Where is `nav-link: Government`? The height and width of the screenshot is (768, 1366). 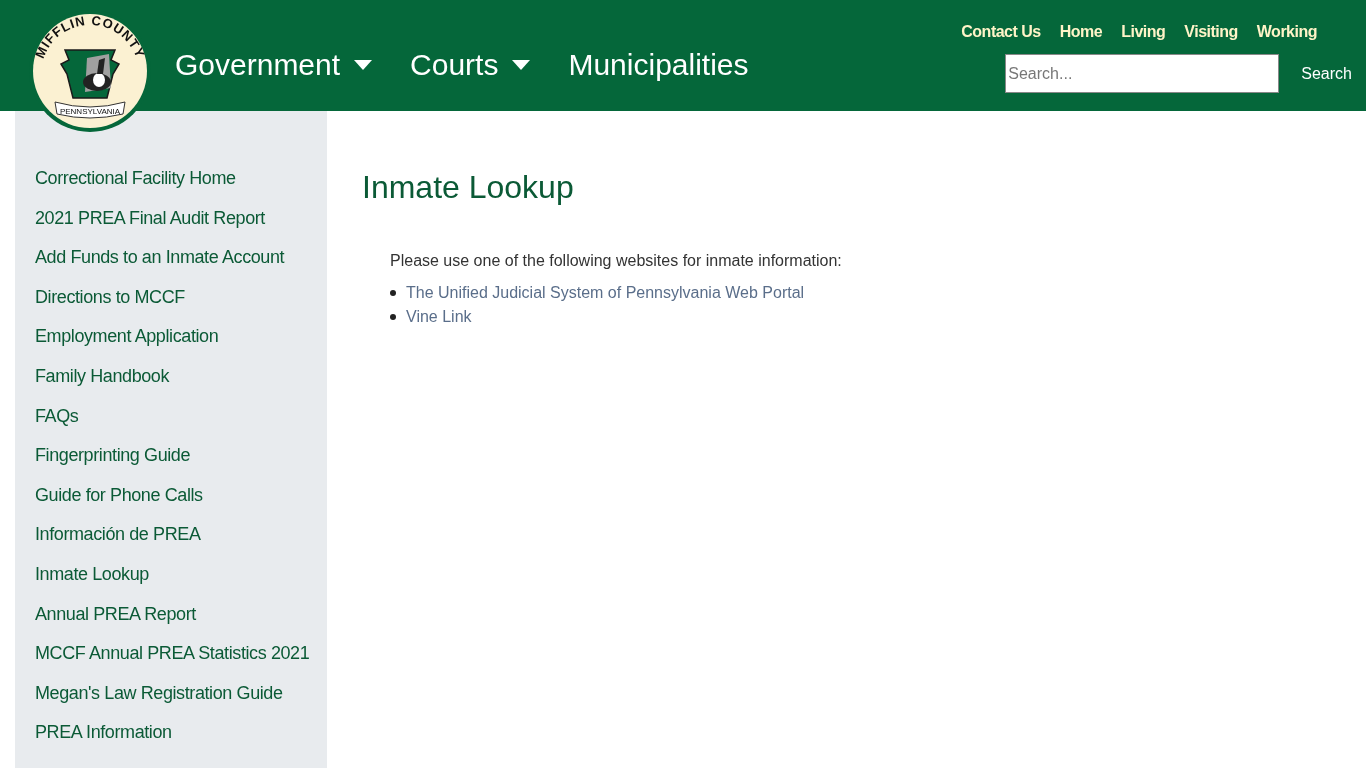 nav-link: Government is located at coordinates (274, 64).